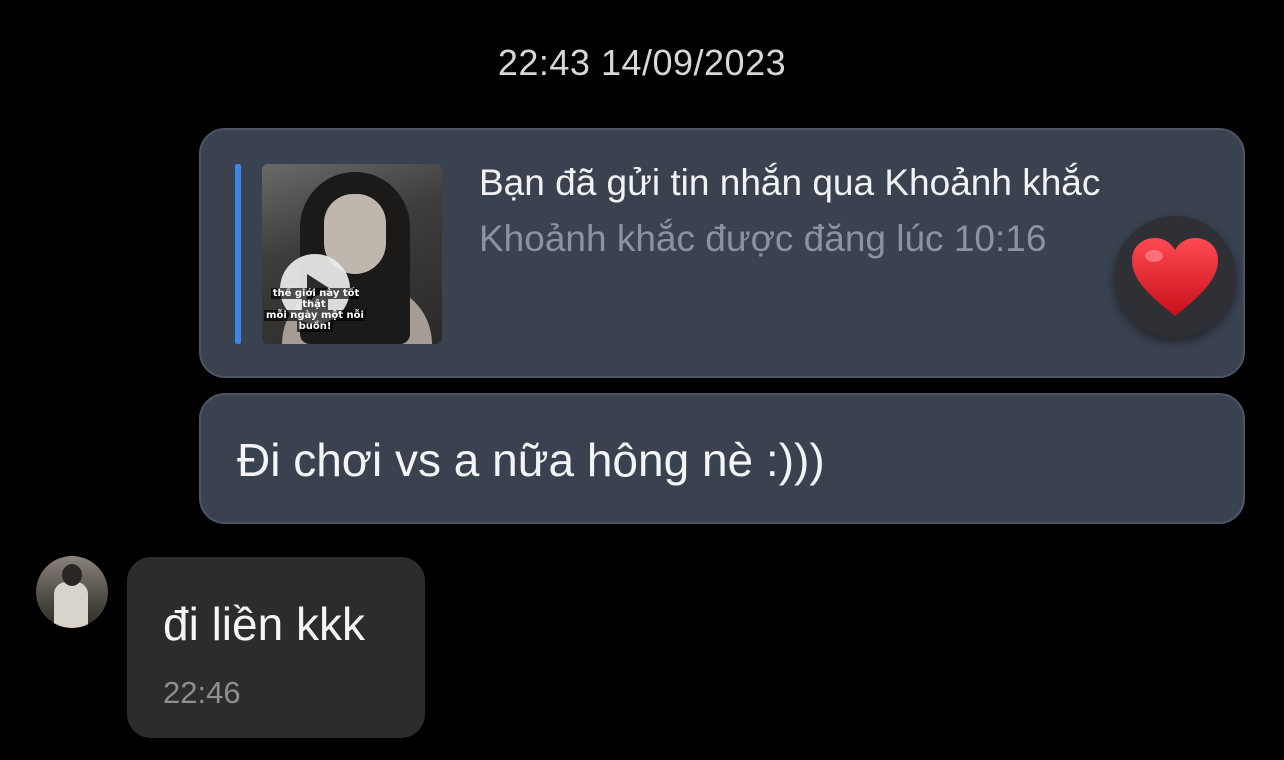 This screenshot has height=760, width=1284. Describe the element at coordinates (264, 624) in the screenshot. I see `incoming-message-text: đi liền kkk` at that location.